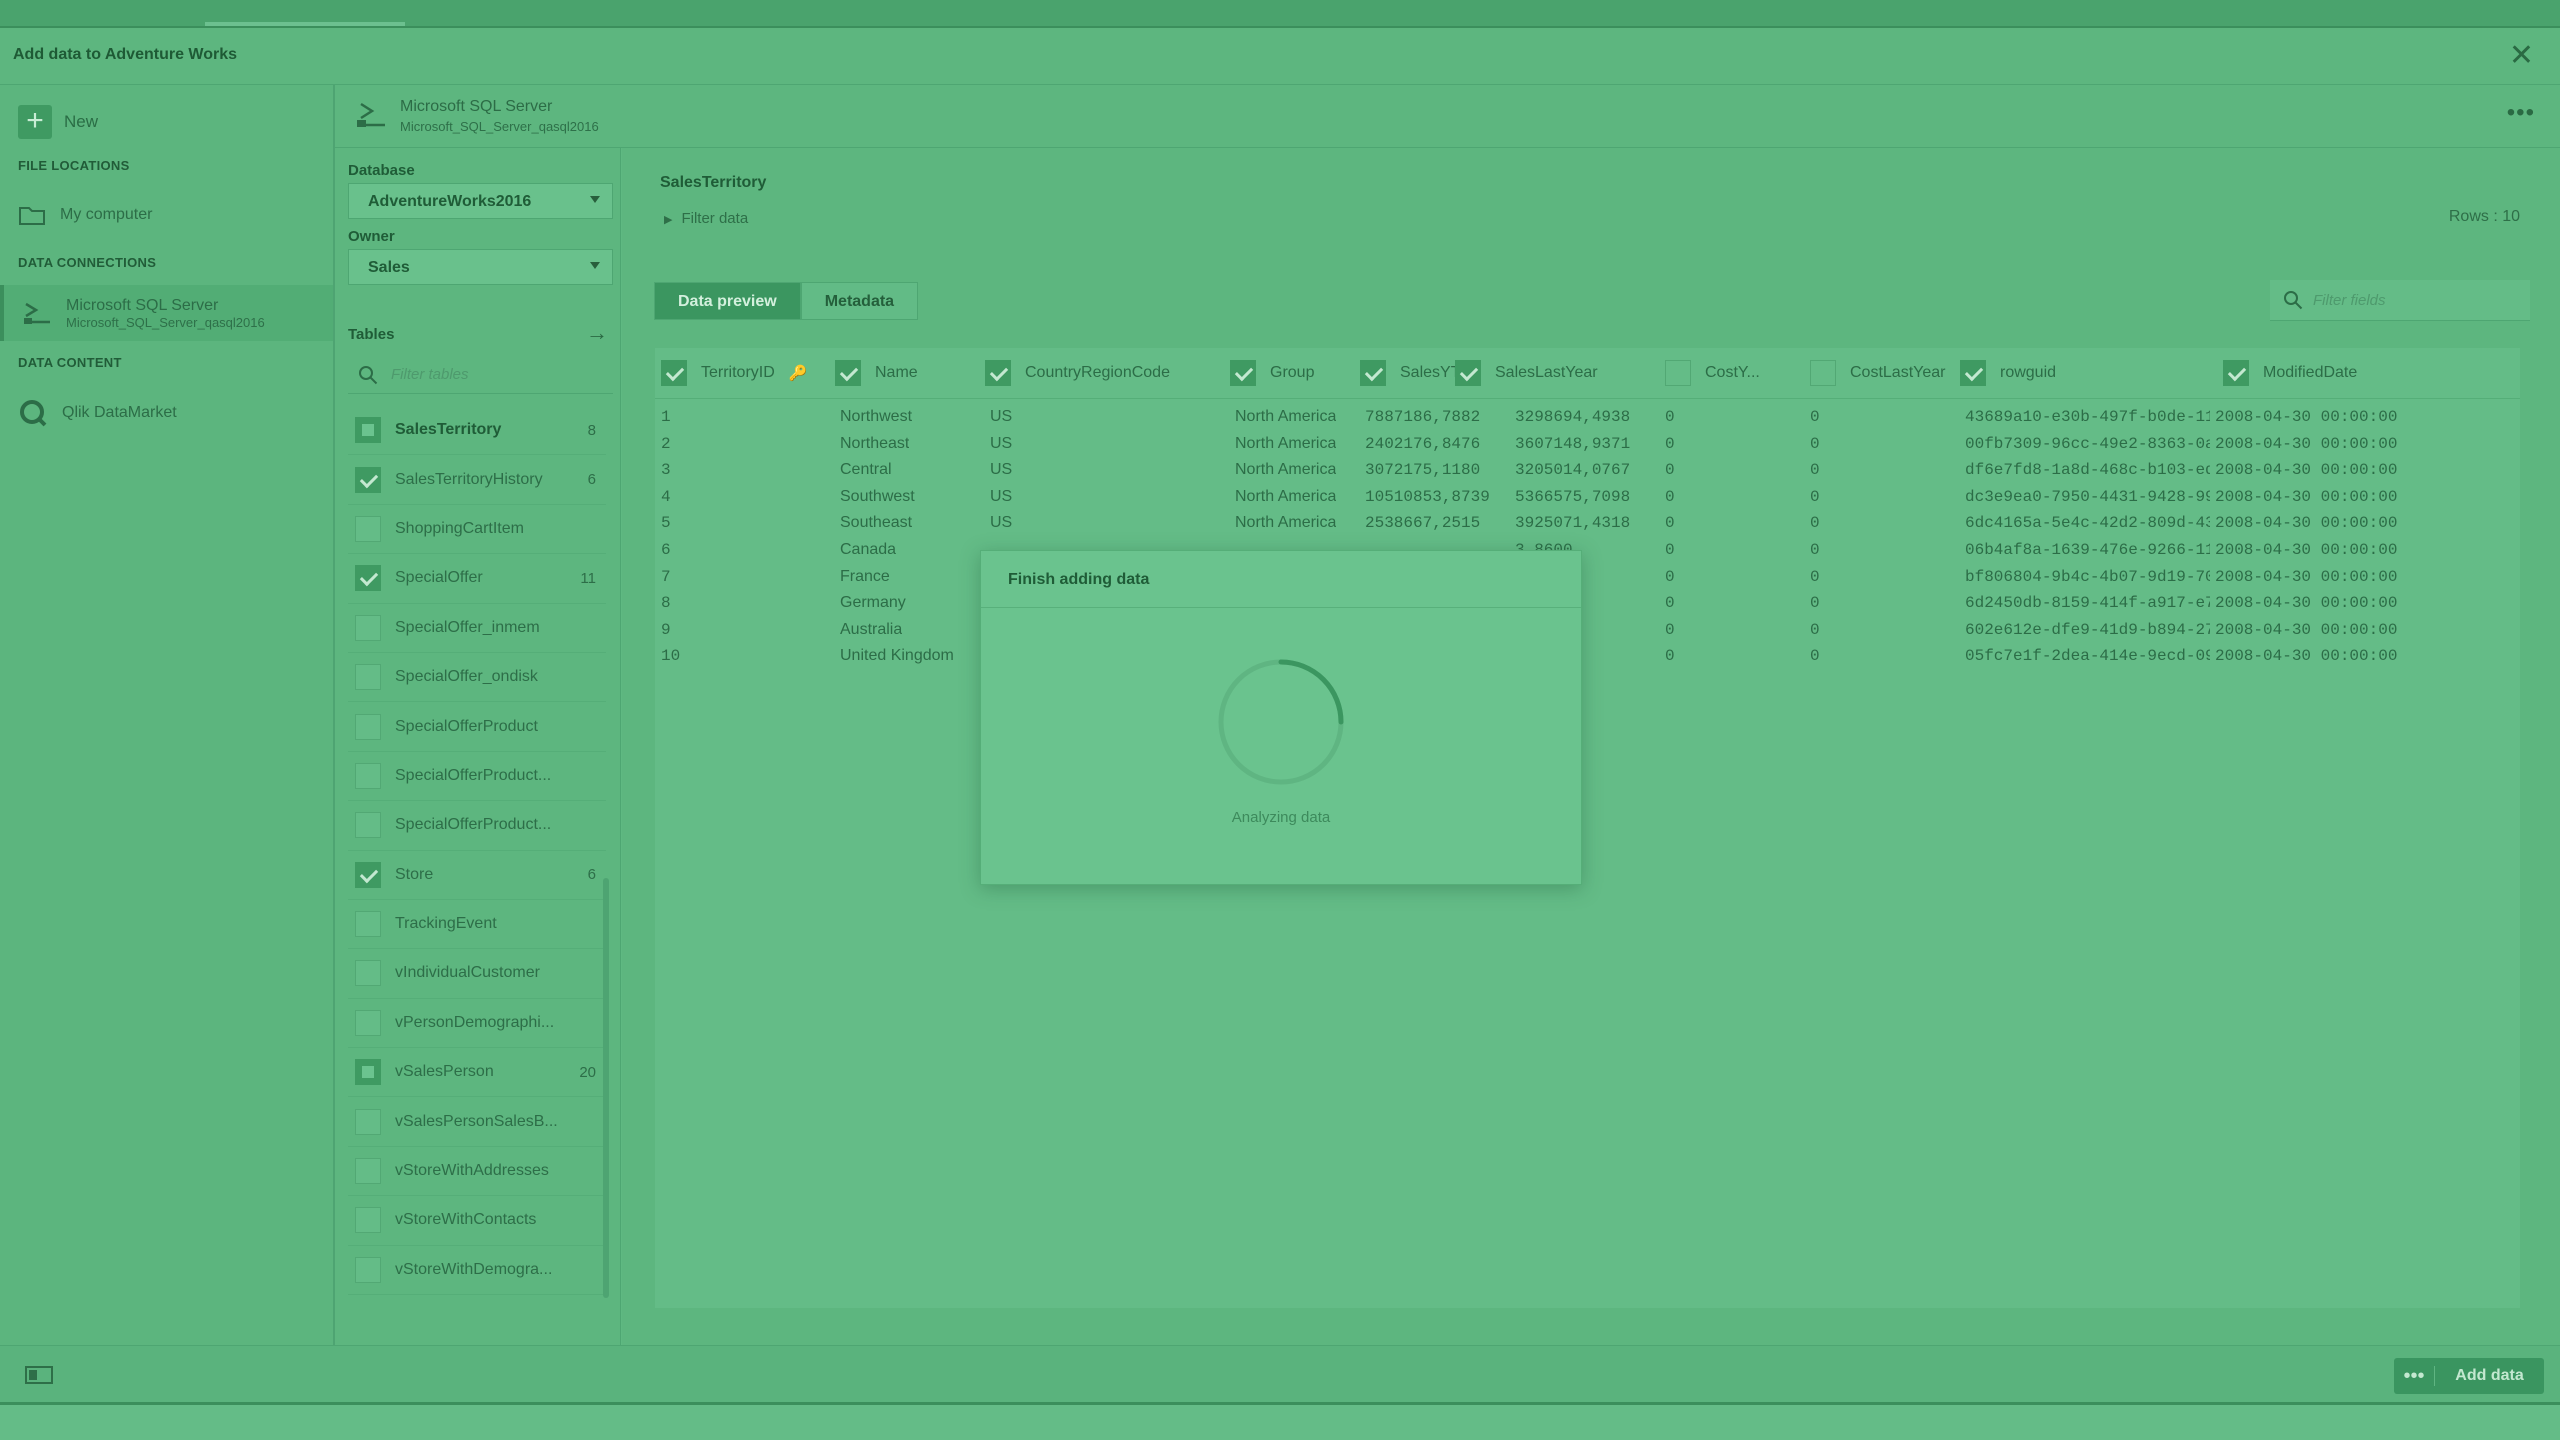 Image resolution: width=2560 pixels, height=1440 pixels. Describe the element at coordinates (480, 267) in the screenshot. I see `owner-dropdown: Sales` at that location.